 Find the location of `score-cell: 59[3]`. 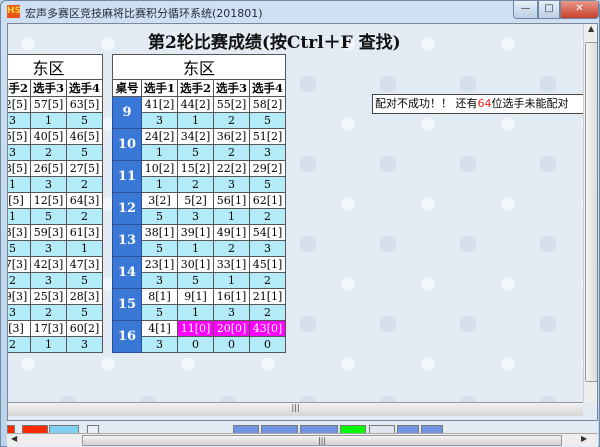

score-cell: 59[3] is located at coordinates (48, 232).